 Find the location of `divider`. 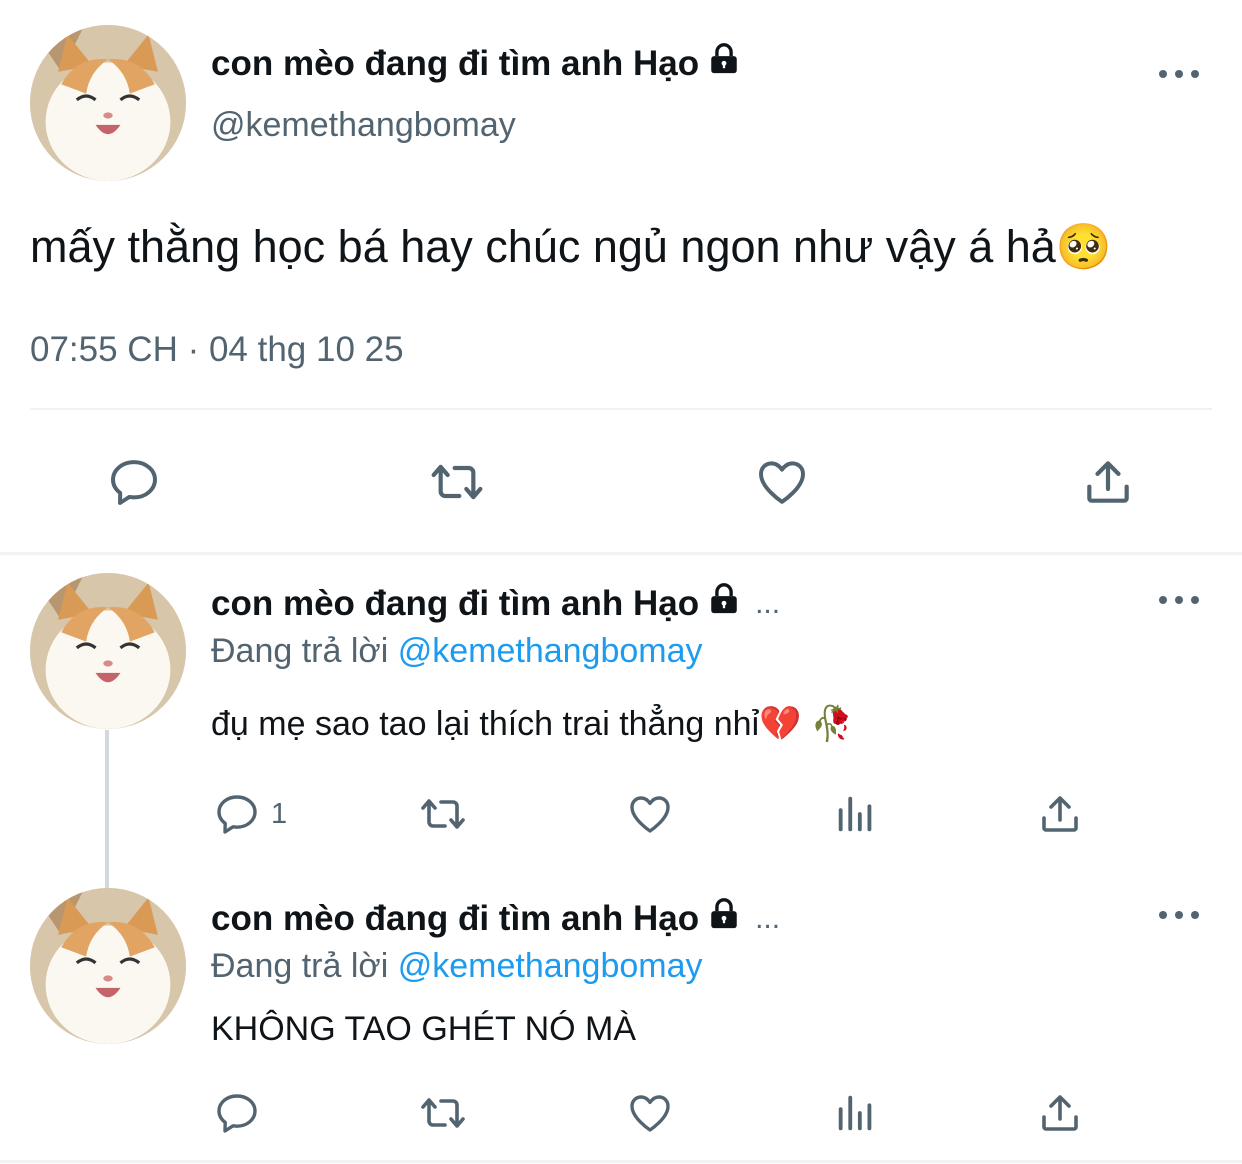

divider is located at coordinates (621, 409).